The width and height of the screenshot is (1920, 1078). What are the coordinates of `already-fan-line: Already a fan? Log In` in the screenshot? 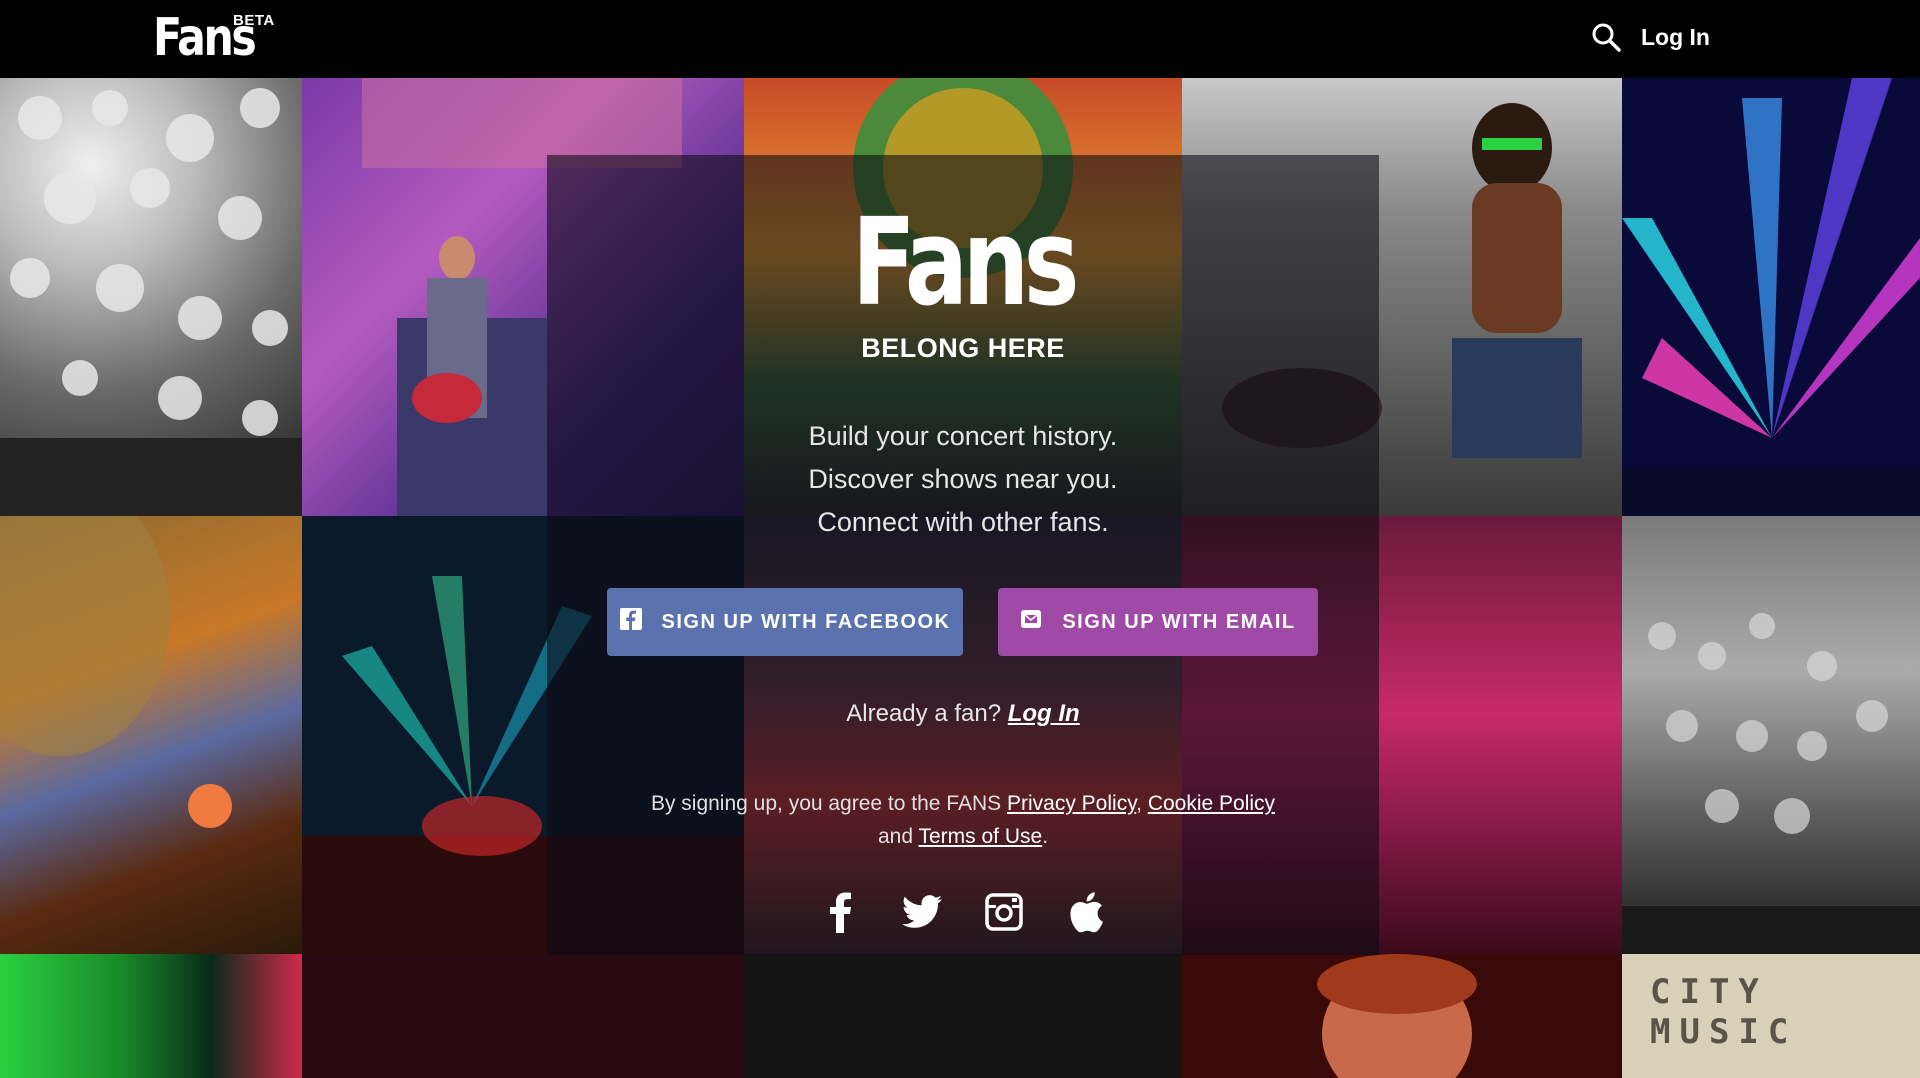 It's located at (963, 714).